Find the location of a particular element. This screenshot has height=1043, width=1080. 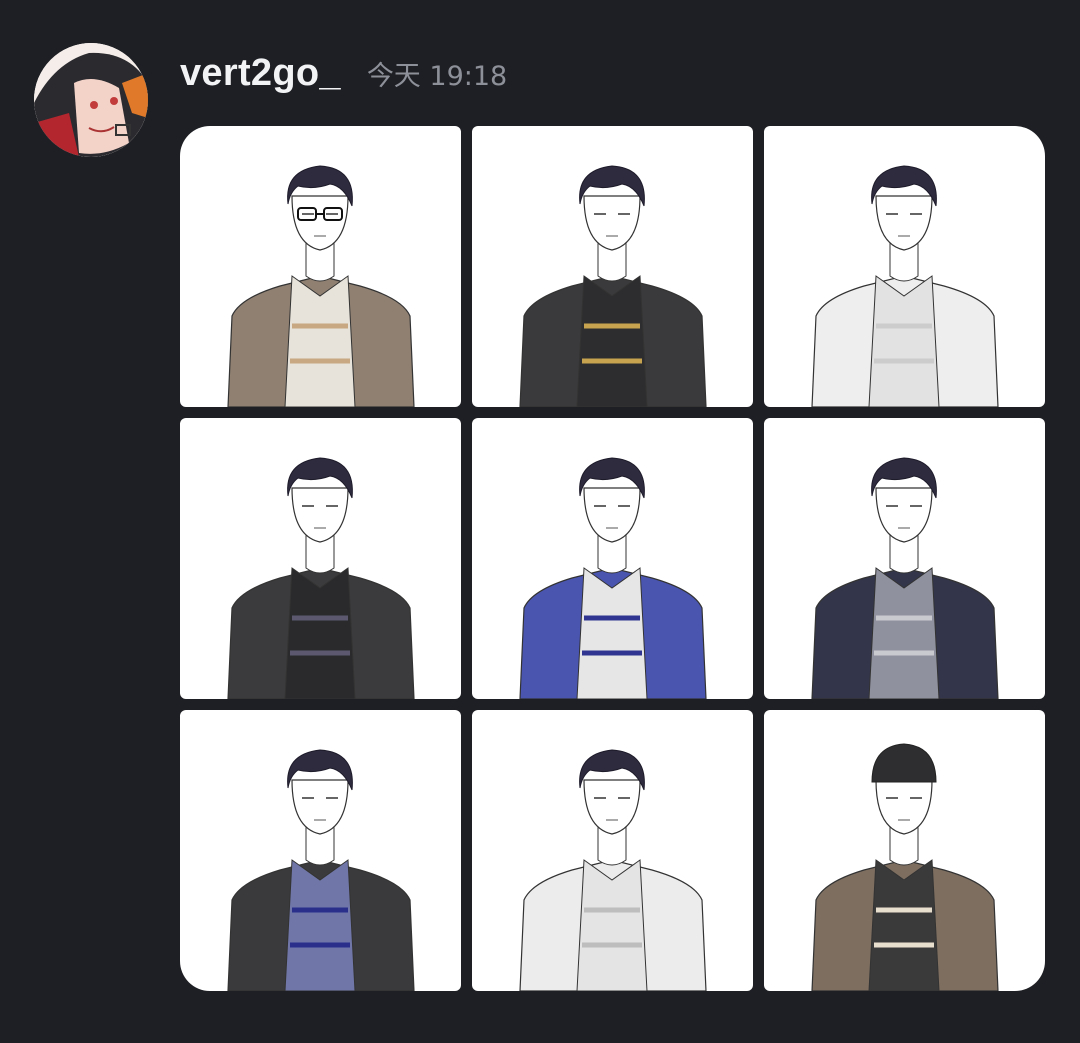

character-sketch-white-wrap-robe is located at coordinates (905, 286).